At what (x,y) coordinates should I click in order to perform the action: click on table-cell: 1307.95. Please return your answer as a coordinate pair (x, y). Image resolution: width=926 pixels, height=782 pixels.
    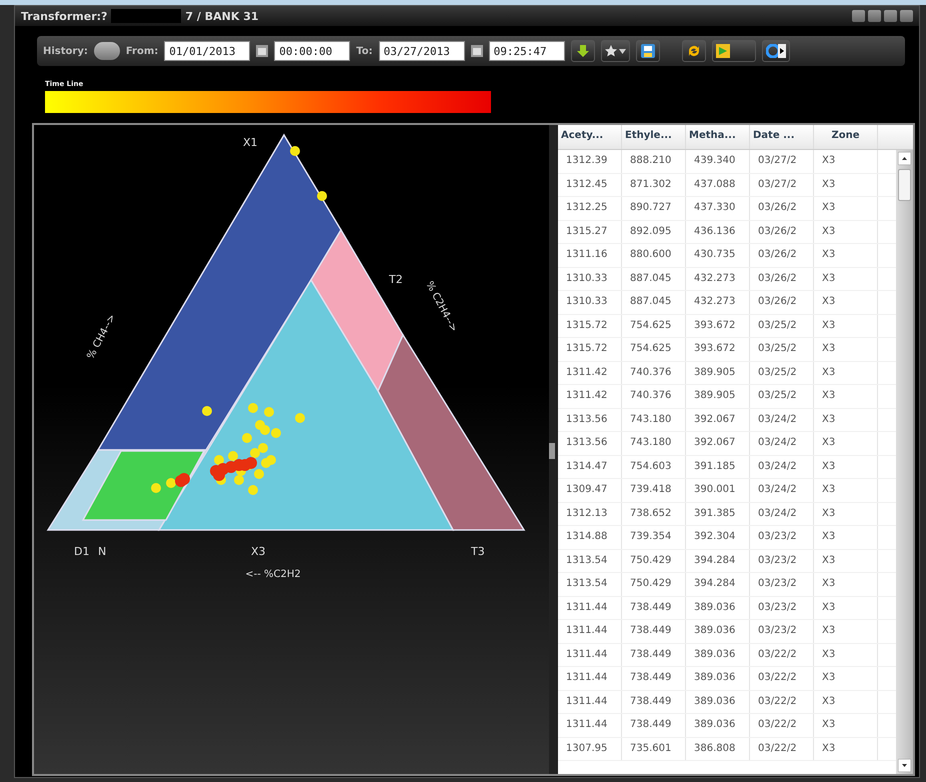
    Looking at the image, I should click on (590, 749).